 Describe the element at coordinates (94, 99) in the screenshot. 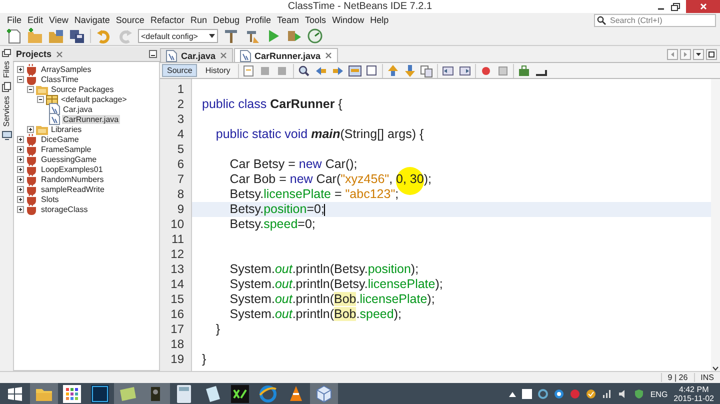

I see `tree-item: <default package>` at that location.